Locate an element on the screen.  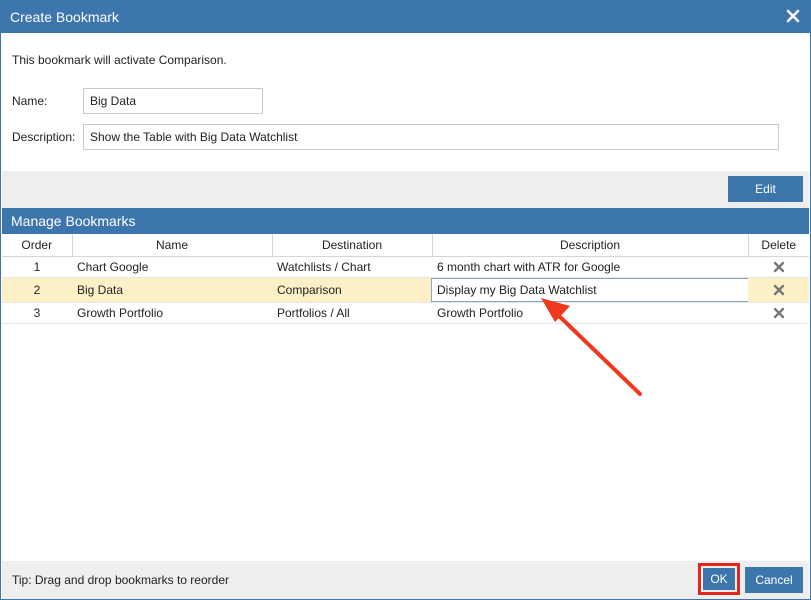
manage-bookmarks-title: Manage Bookmarks is located at coordinates (73, 221).